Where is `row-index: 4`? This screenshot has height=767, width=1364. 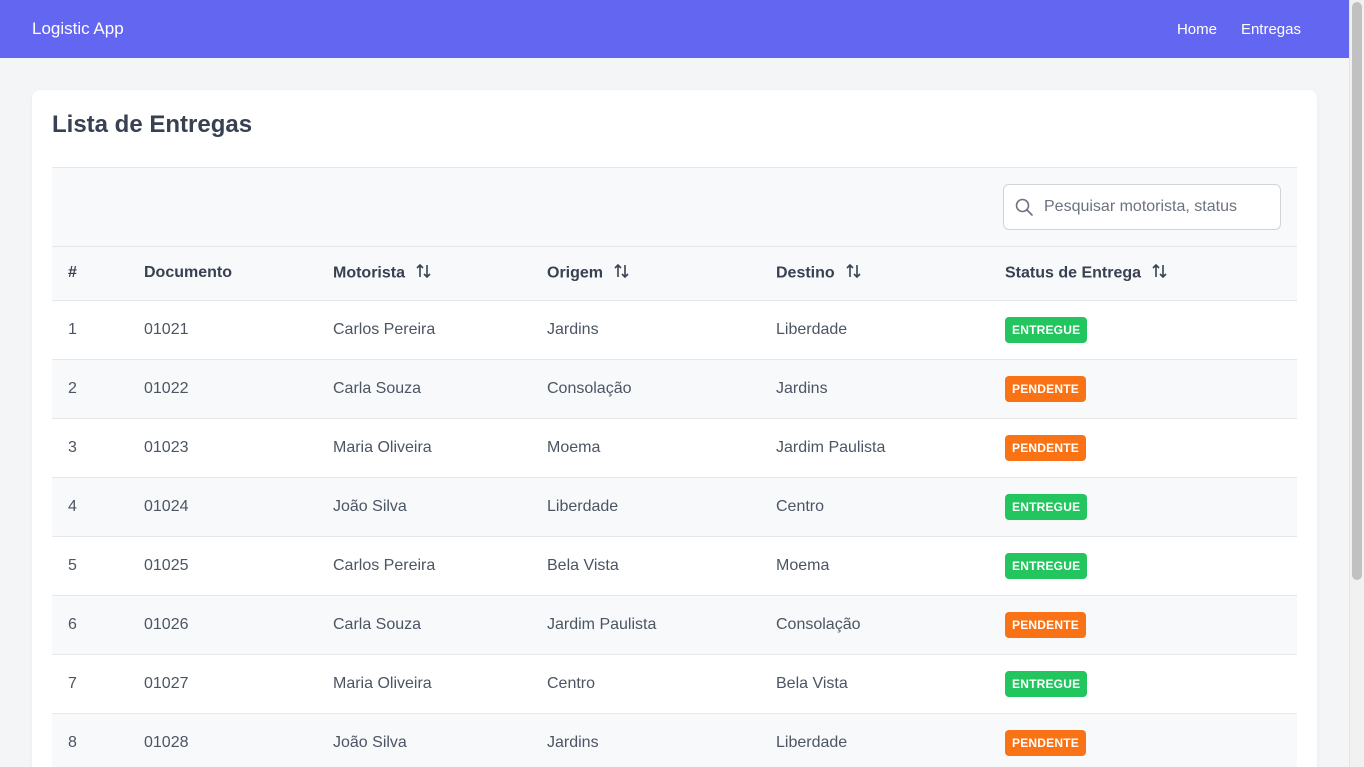
row-index: 4 is located at coordinates (98, 507).